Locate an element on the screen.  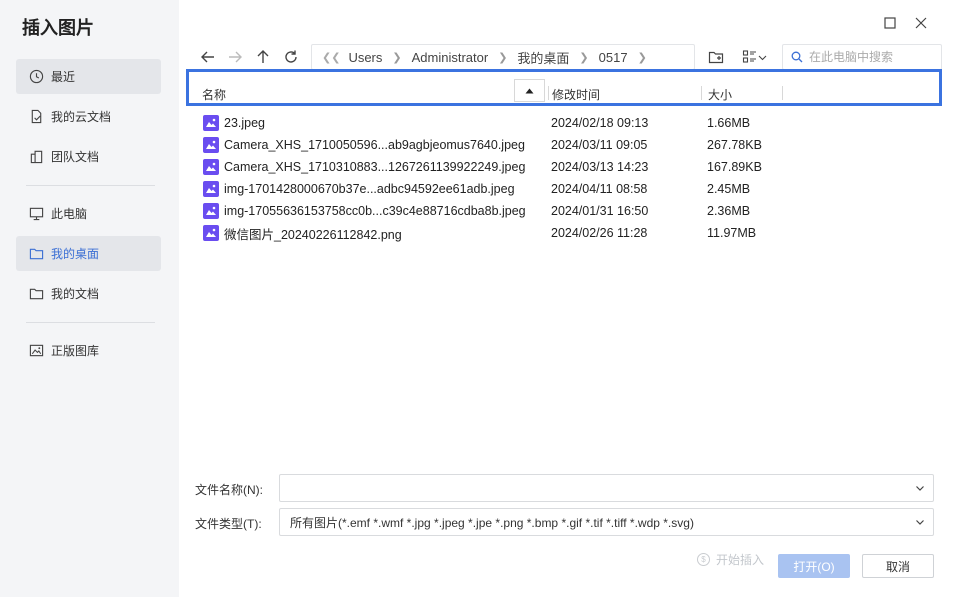
sort-button is located at coordinates (529, 90).